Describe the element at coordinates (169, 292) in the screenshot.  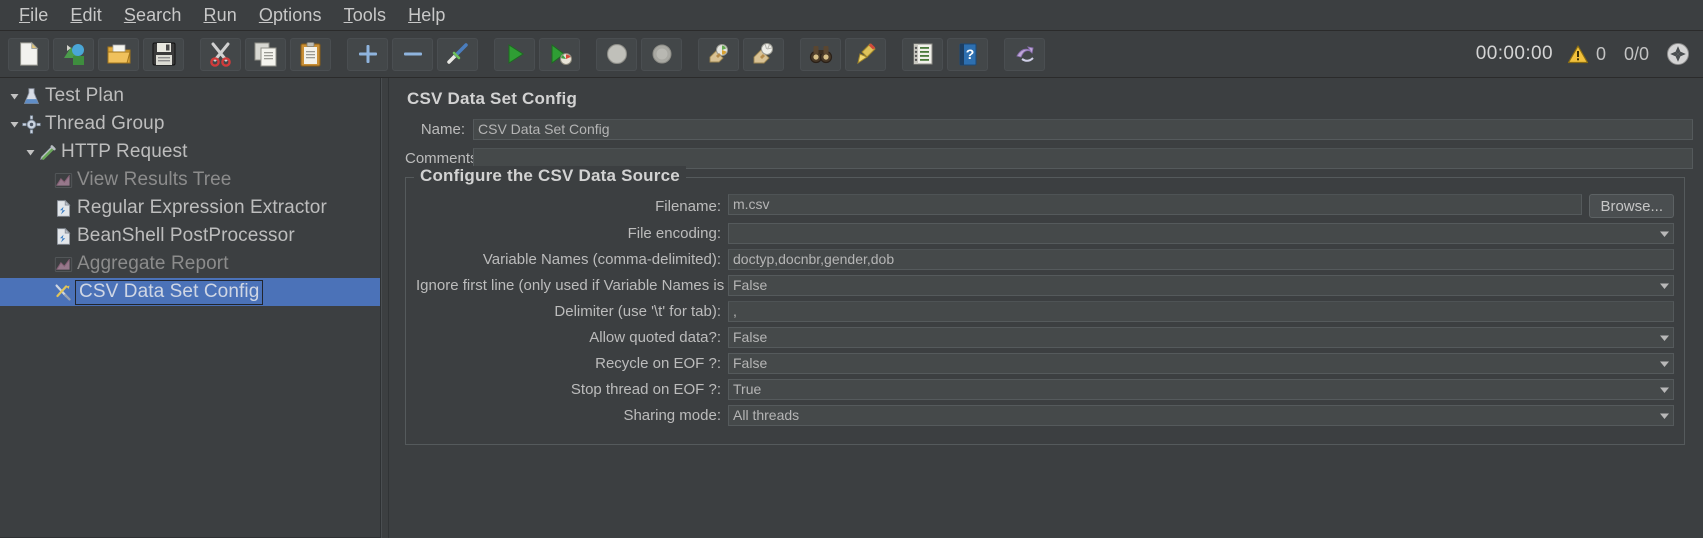
I see `tree-item-label: CSV Data Set Config` at that location.